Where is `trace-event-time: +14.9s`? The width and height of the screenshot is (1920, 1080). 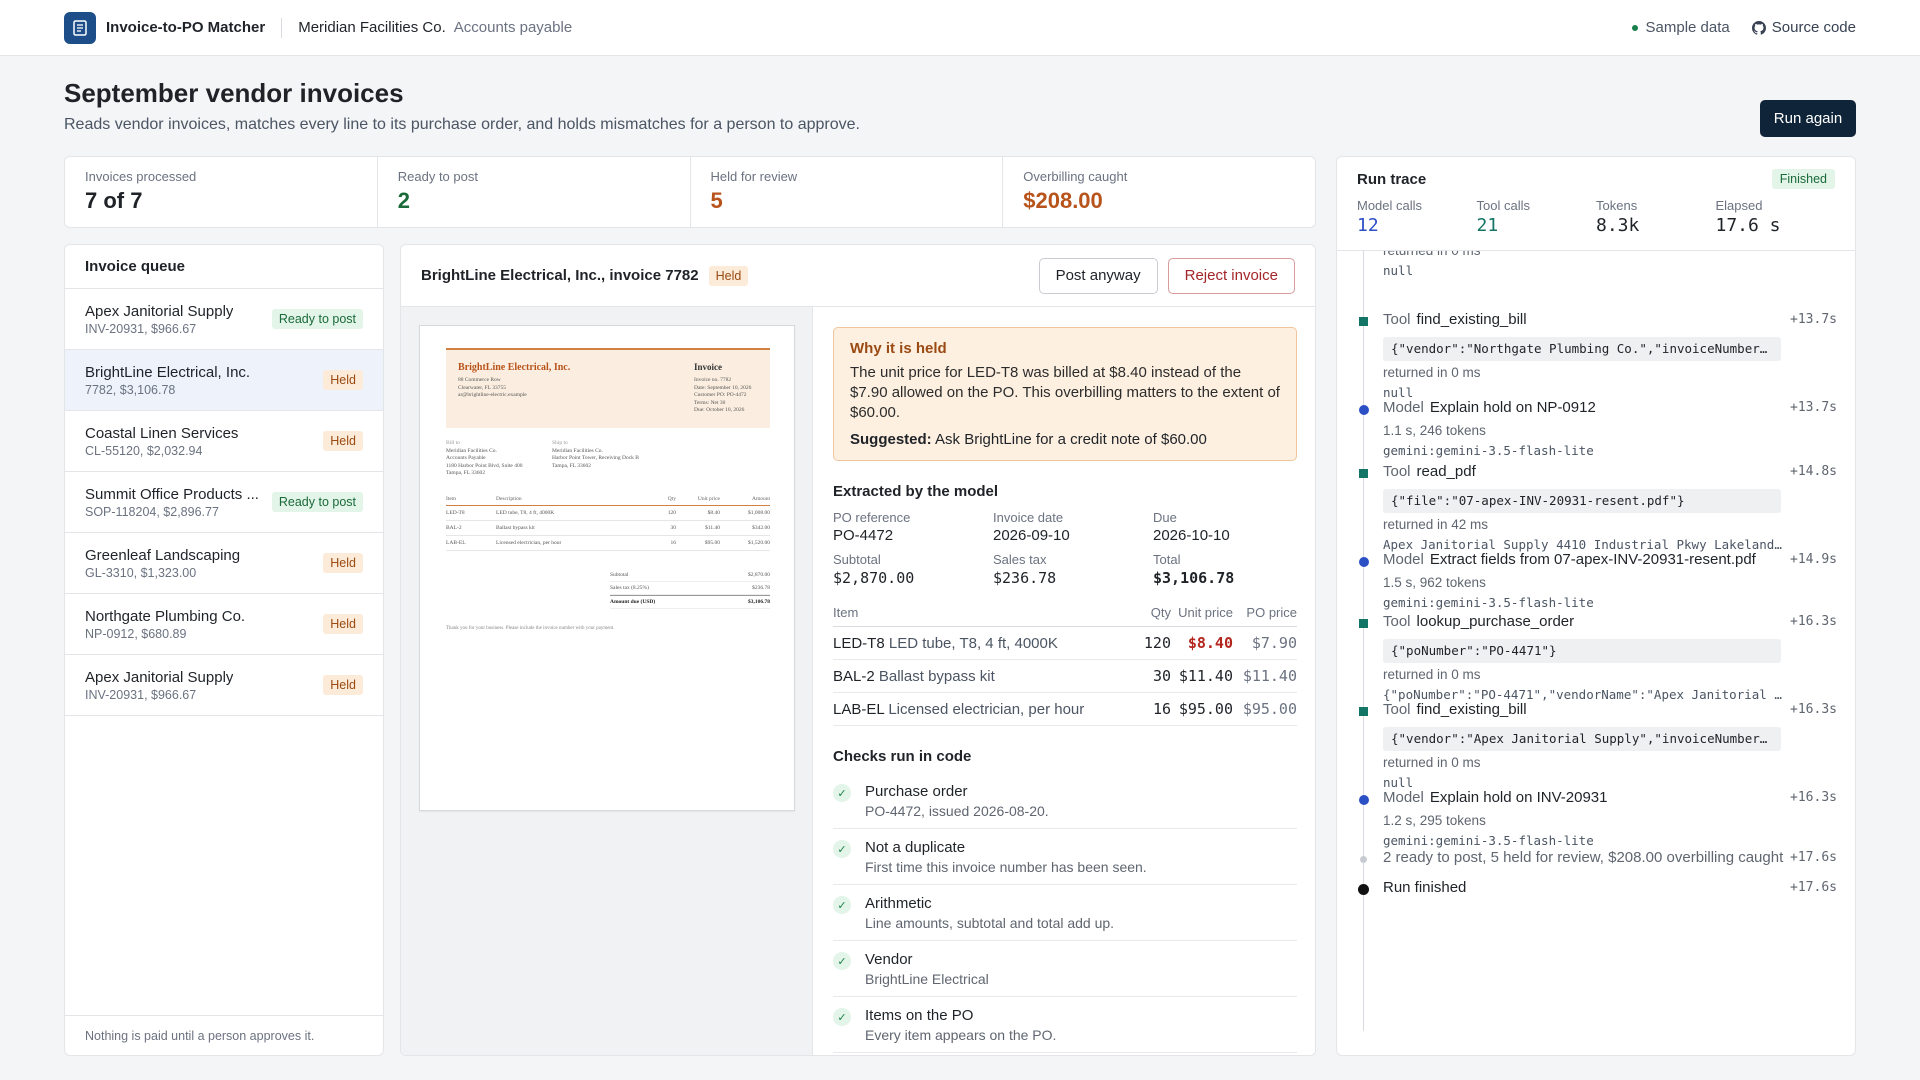 trace-event-time: +14.9s is located at coordinates (1813, 559).